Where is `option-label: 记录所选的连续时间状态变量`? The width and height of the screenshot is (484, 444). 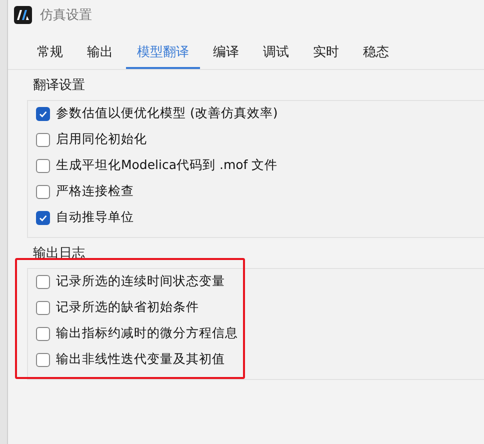 option-label: 记录所选的连续时间状态变量 is located at coordinates (140, 281).